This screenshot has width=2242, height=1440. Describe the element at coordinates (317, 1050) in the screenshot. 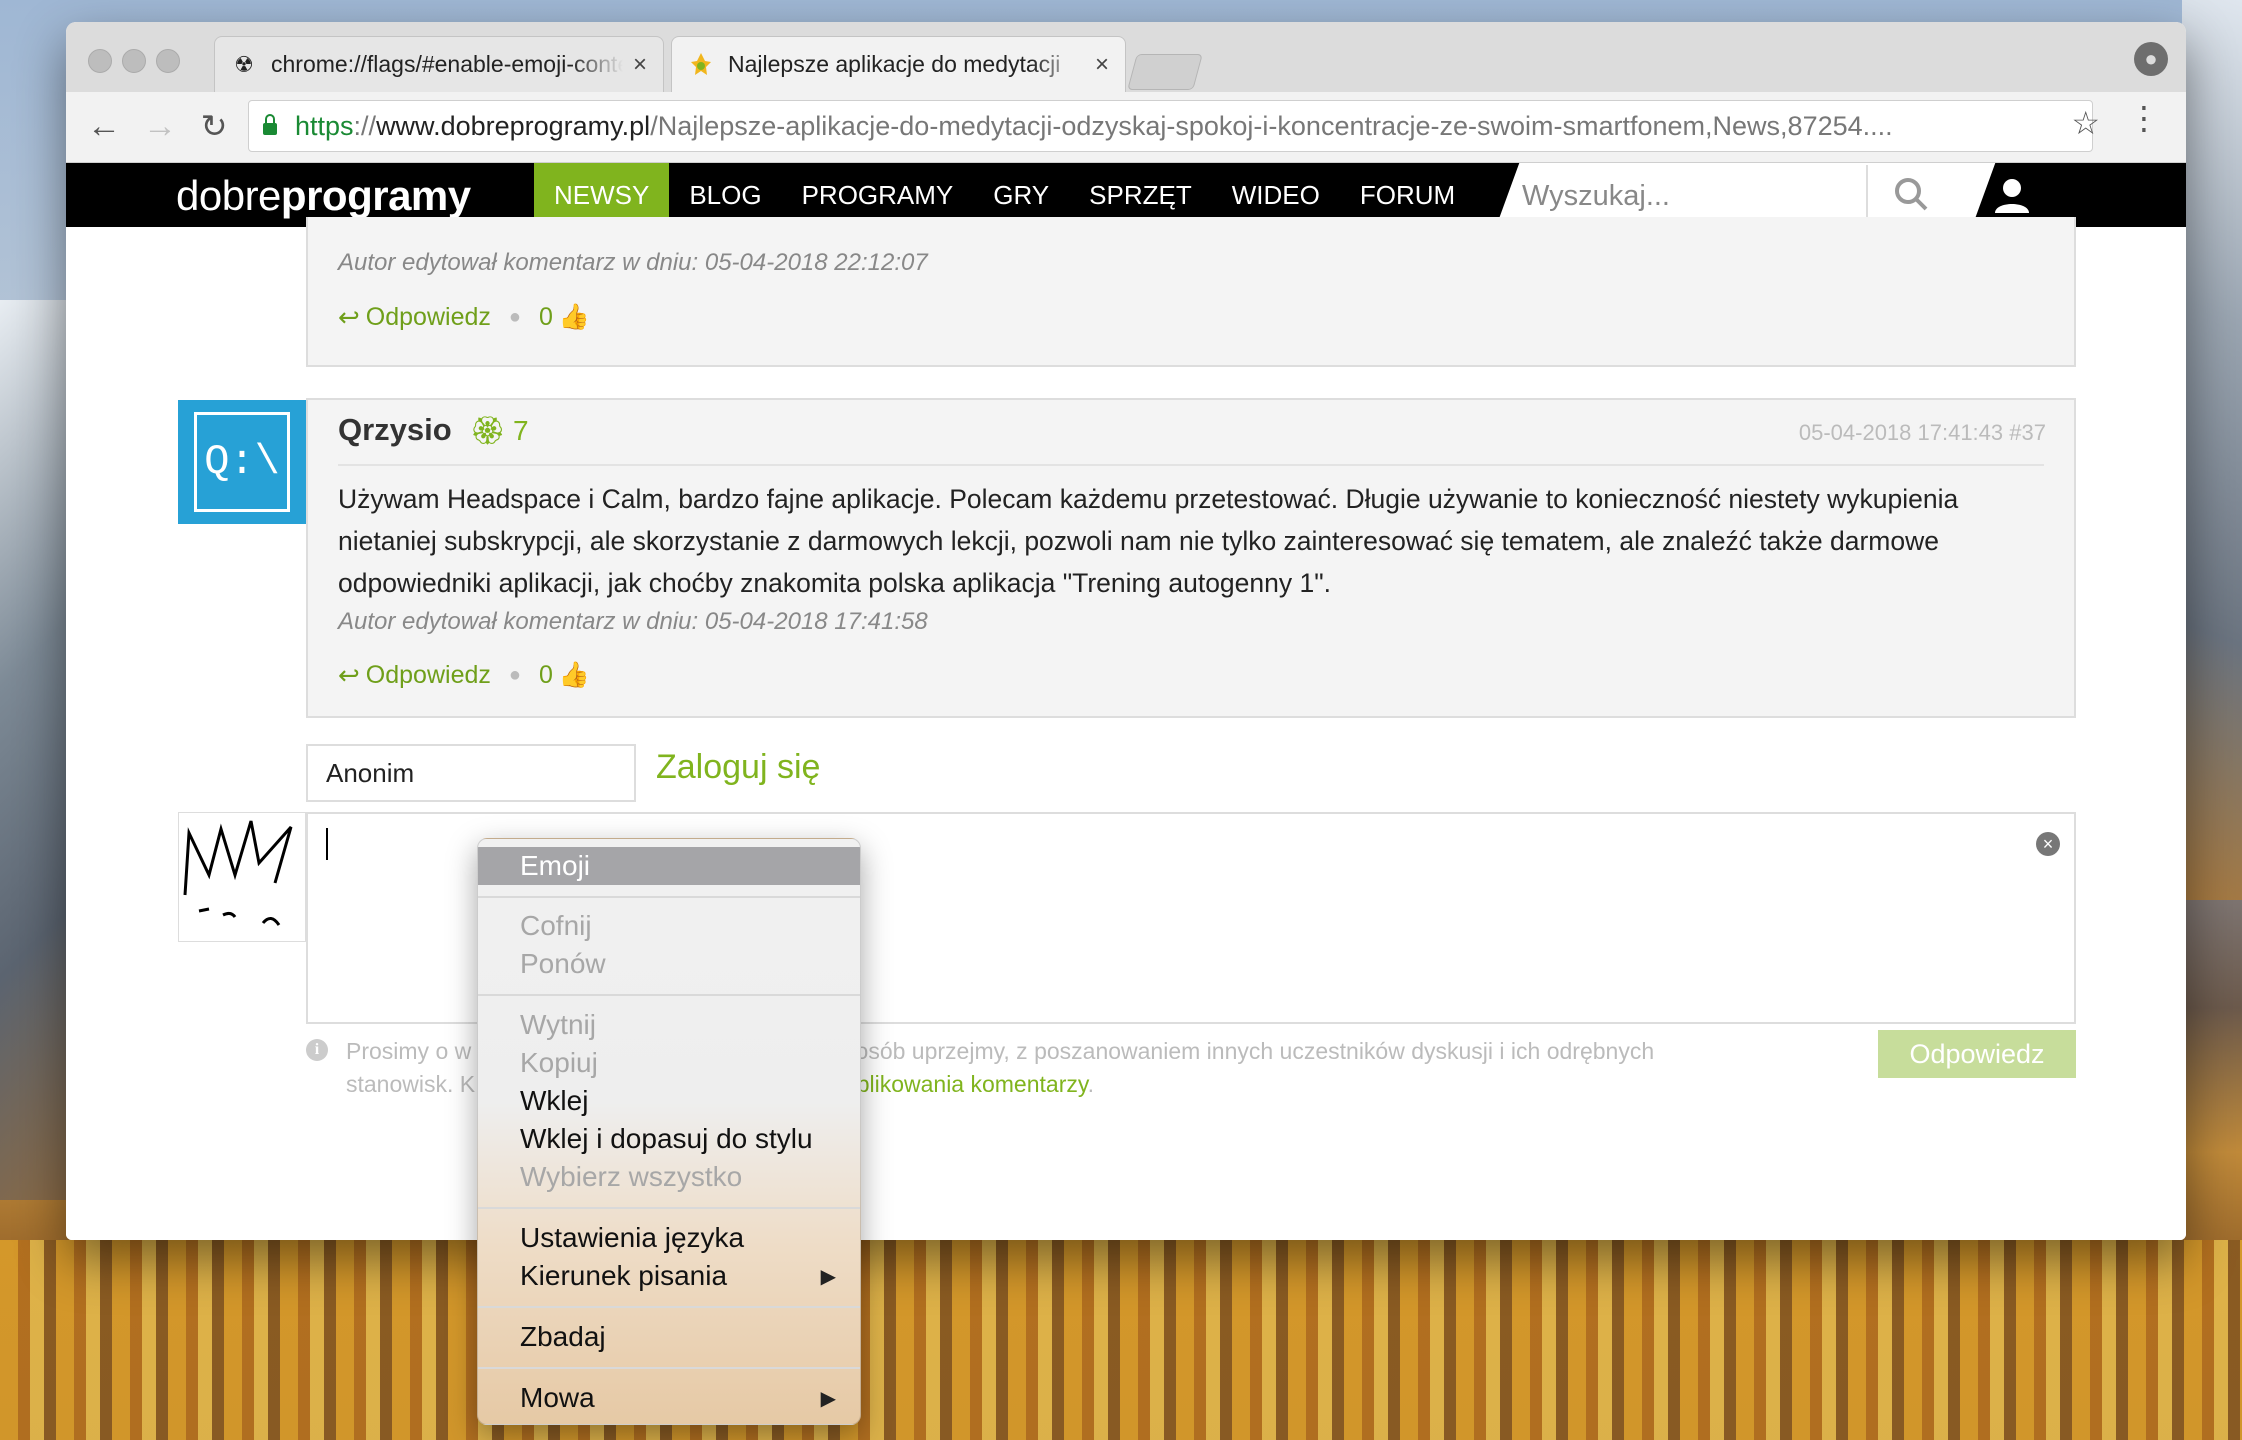

I see `info-icon: i` at that location.